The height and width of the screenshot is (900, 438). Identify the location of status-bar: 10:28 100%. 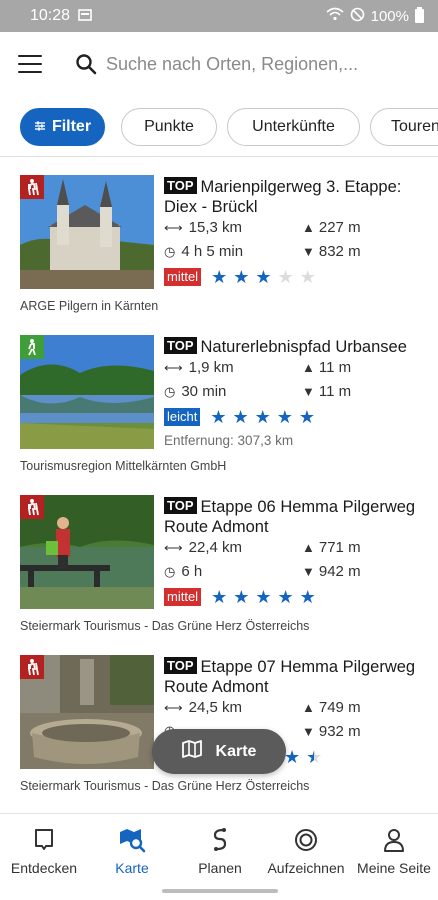
(219, 16).